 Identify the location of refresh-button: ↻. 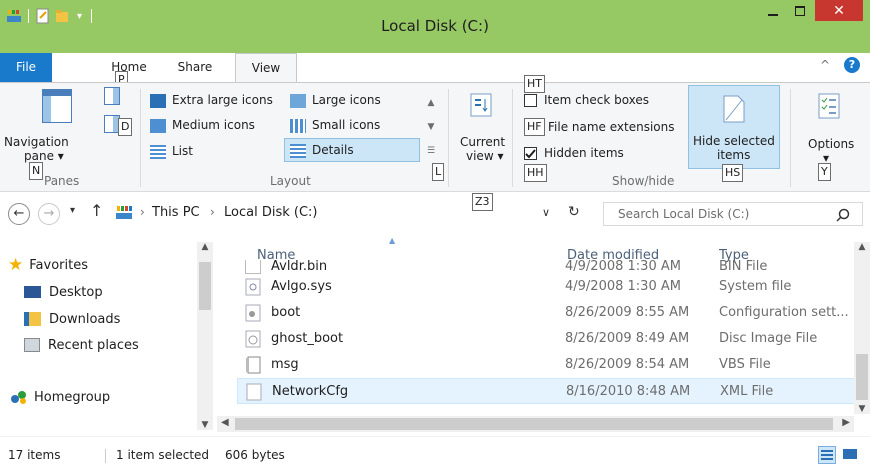
(574, 212).